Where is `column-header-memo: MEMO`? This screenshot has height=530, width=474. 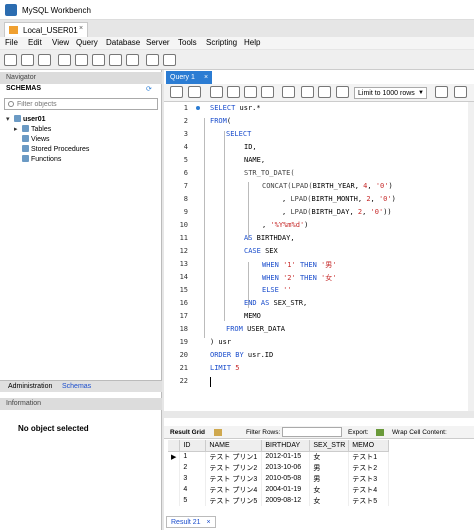
column-header-memo: MEMO is located at coordinates (369, 446).